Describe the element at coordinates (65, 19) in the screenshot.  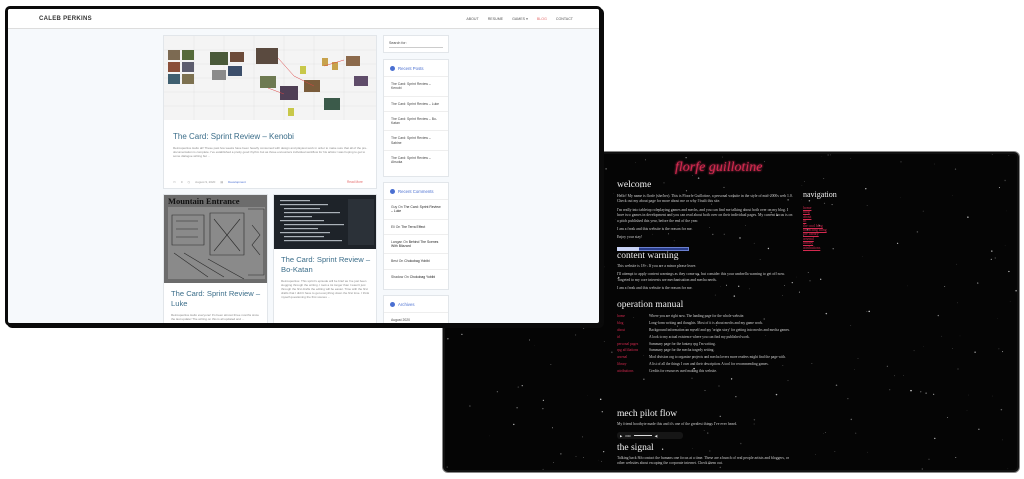
I see `site-brand: CALEB PERKINS` at that location.